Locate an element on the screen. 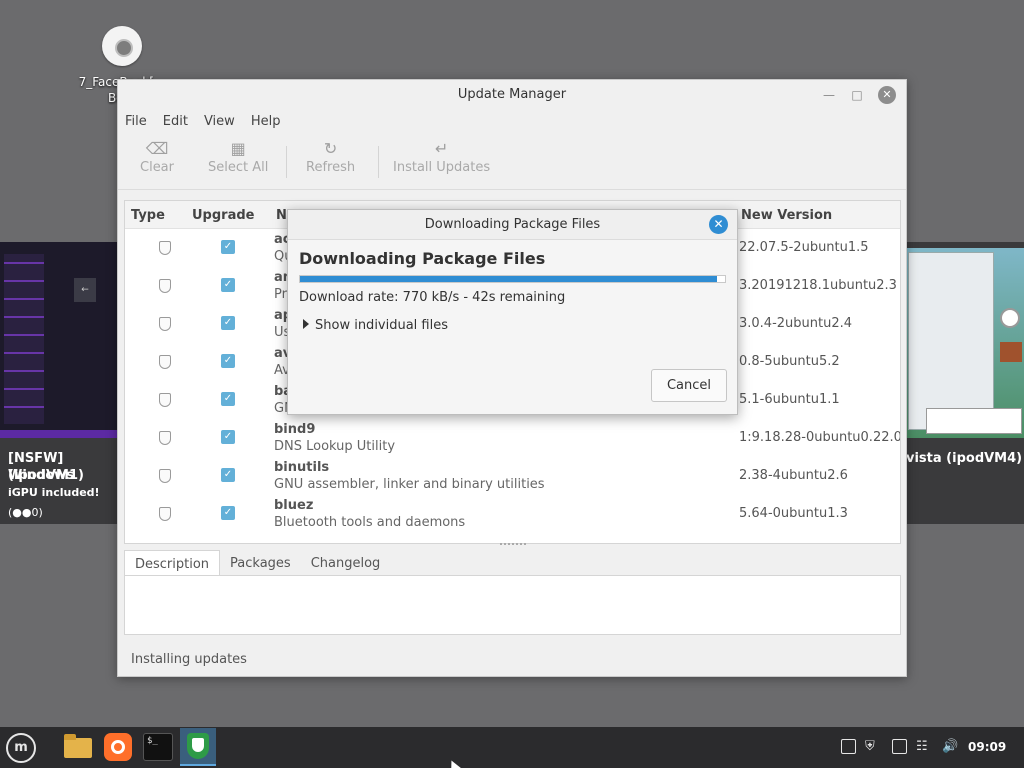 The height and width of the screenshot is (768, 1024). details-tabs: Description Packages Changelog is located at coordinates (257, 563).